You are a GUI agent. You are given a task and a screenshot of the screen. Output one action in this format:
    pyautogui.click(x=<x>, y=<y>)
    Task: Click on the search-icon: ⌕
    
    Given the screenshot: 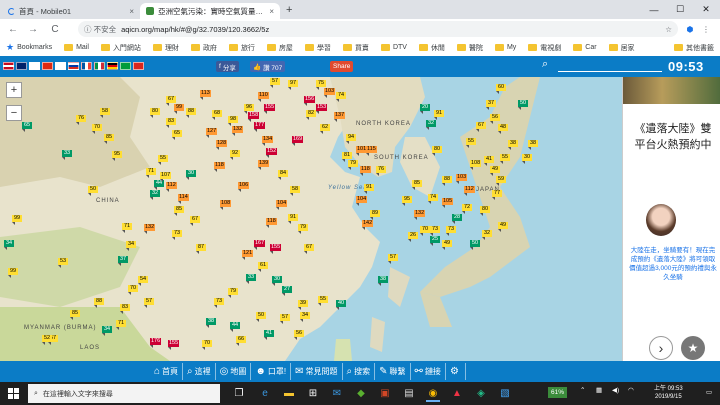 What is the action you would take?
    pyautogui.click(x=545, y=64)
    